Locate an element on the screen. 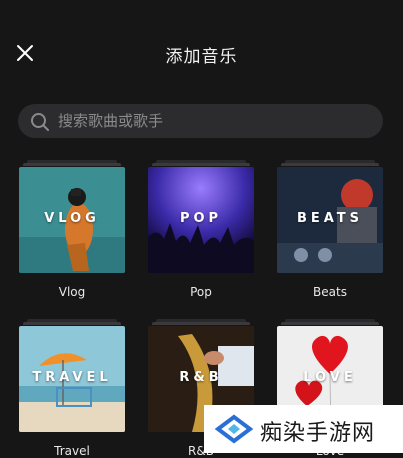 This screenshot has height=458, width=403. category-name: Beats is located at coordinates (330, 292).